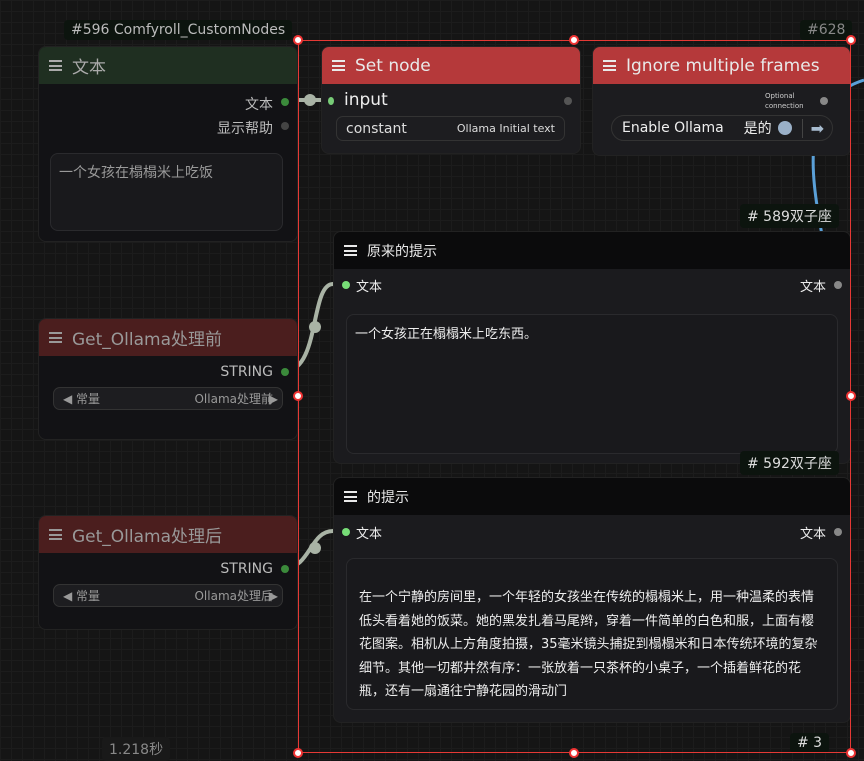 The height and width of the screenshot is (761, 864). I want to click on group-badge: # 3, so click(810, 743).